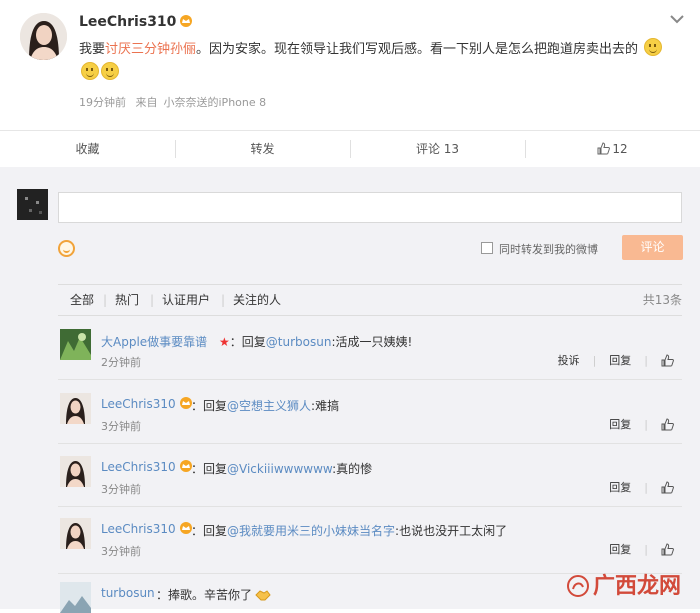 The height and width of the screenshot is (613, 700). What do you see at coordinates (213, 594) in the screenshot?
I see `comment-text: ：捧歌。辛苦你了` at bounding box center [213, 594].